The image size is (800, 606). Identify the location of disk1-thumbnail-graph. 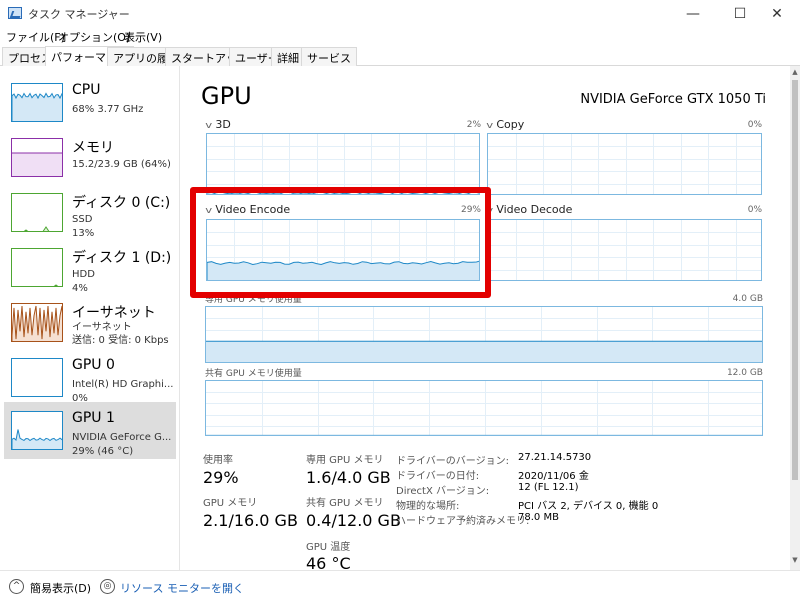
(37, 267).